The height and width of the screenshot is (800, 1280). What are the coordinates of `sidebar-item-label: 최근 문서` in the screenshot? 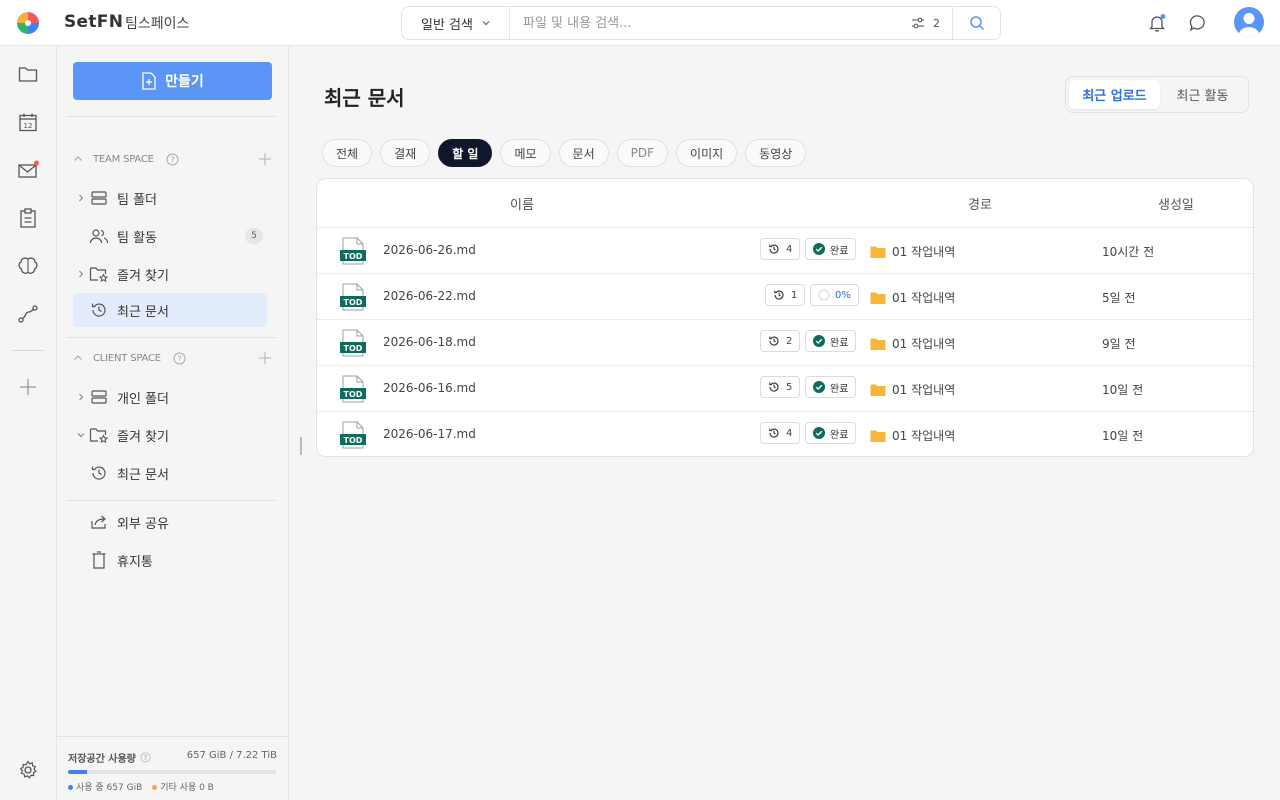 It's located at (143, 312).